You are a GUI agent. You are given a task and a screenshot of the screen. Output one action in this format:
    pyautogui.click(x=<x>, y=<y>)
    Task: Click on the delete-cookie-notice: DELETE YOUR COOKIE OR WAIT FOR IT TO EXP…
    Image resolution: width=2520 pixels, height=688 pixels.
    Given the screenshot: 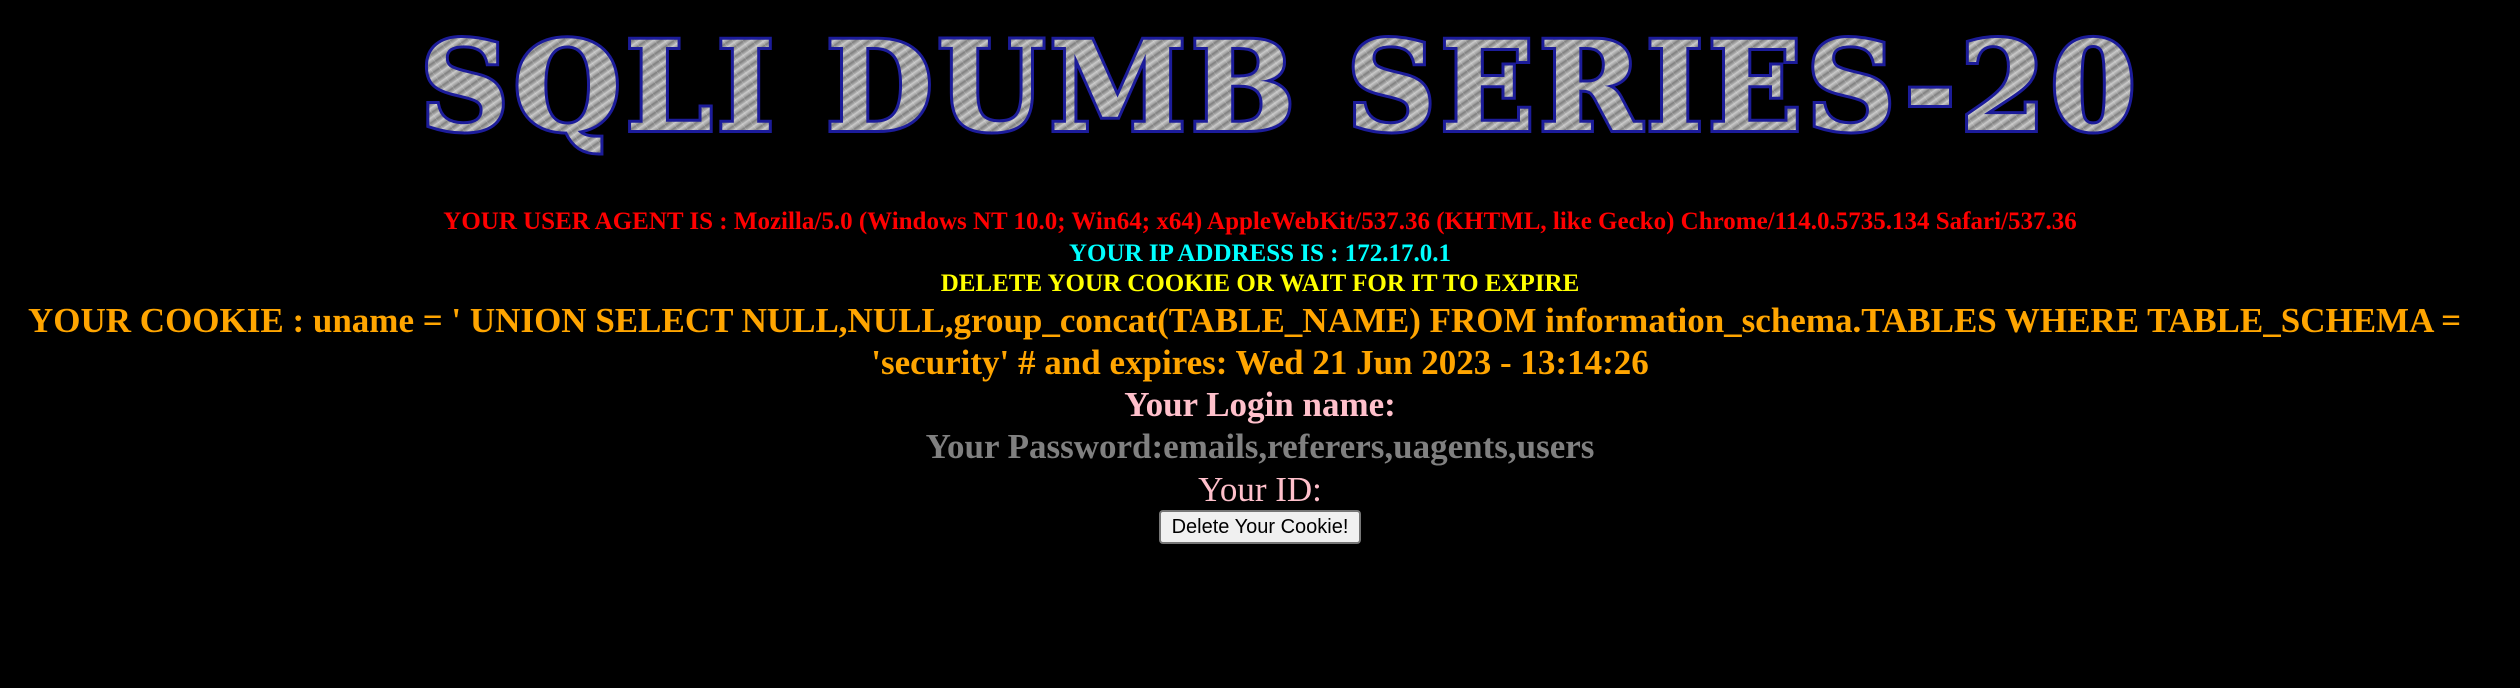 What is the action you would take?
    pyautogui.click(x=1260, y=283)
    